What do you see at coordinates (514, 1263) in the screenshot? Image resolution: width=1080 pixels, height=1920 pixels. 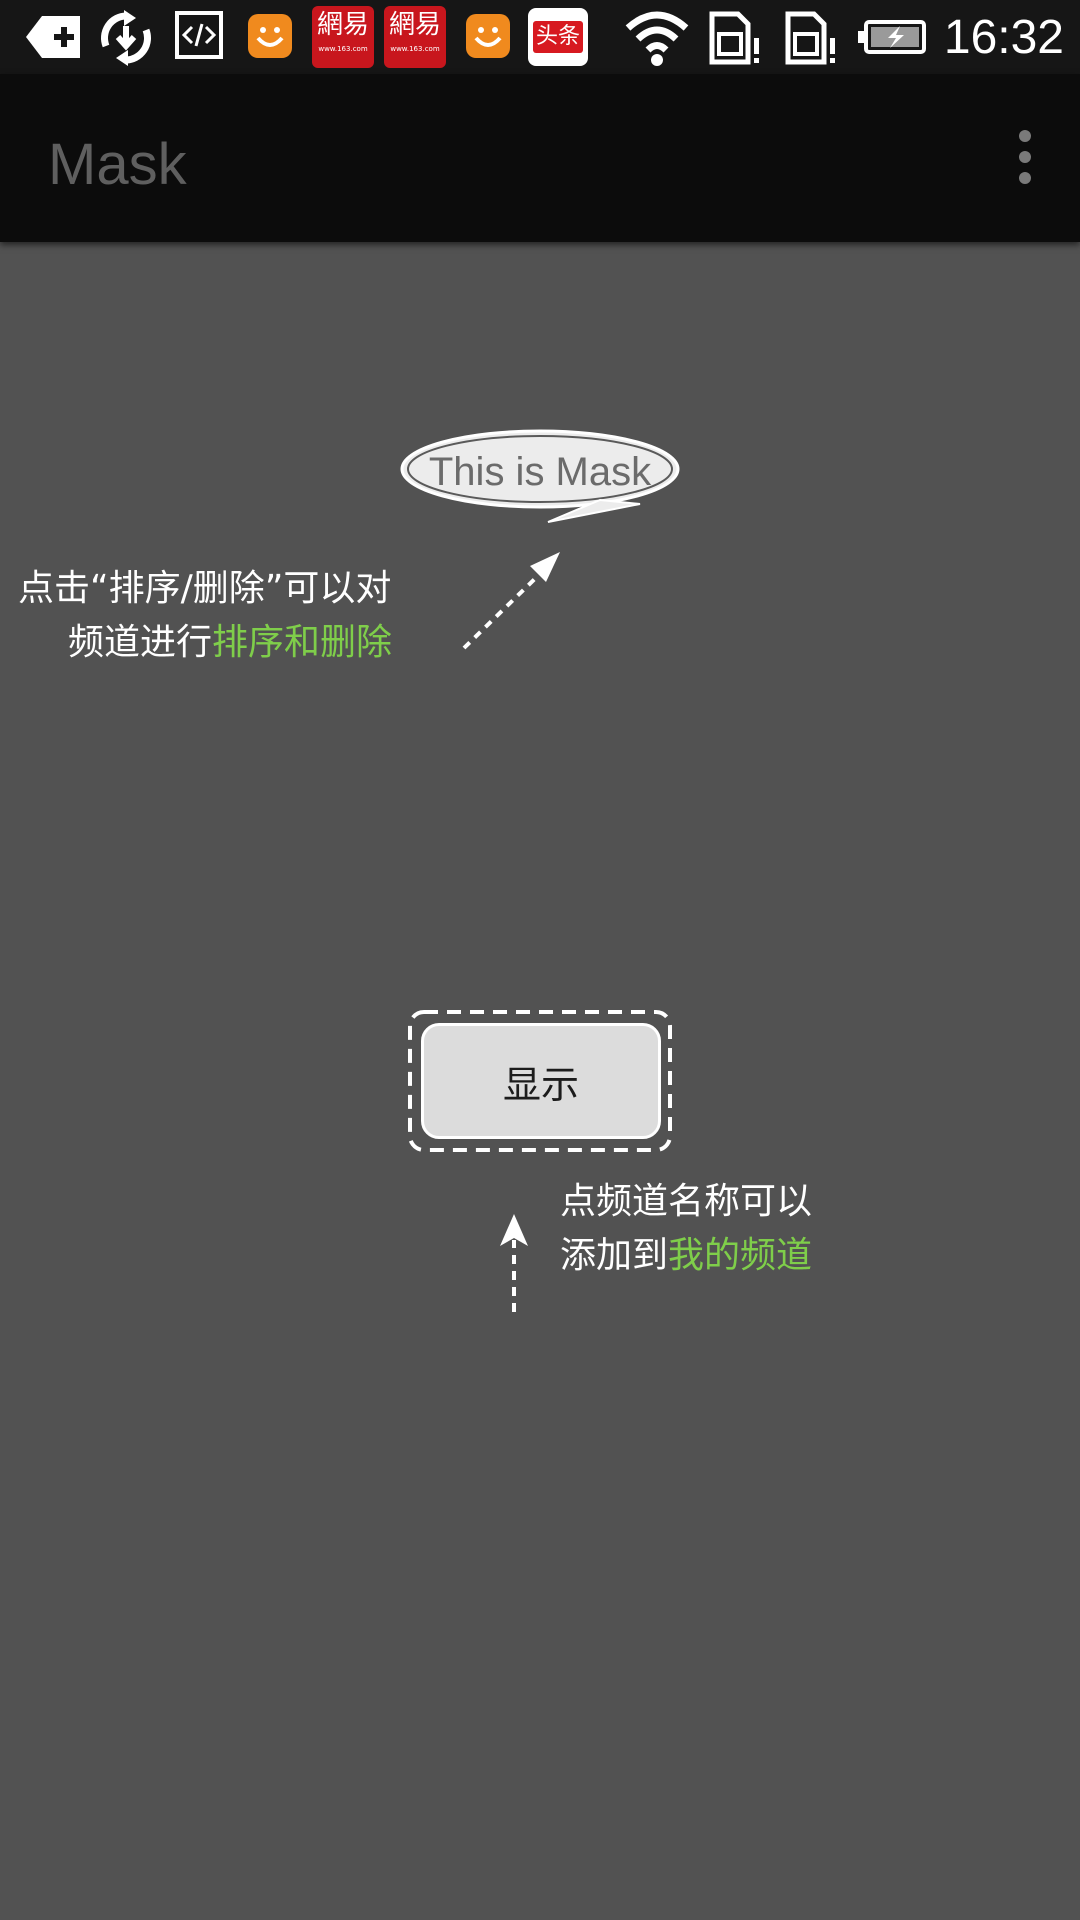 I see `dotted-arrow-up-icon` at bounding box center [514, 1263].